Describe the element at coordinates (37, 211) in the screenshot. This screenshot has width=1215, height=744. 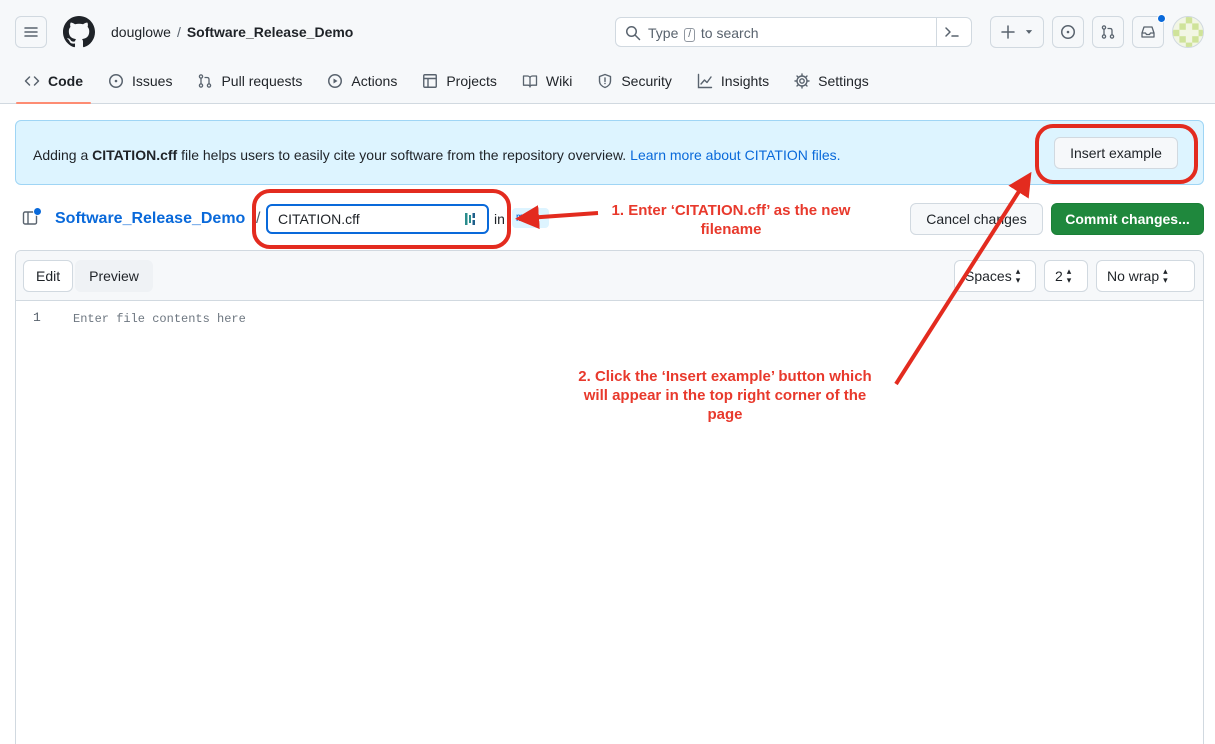
I see `file-tree-indicator` at that location.